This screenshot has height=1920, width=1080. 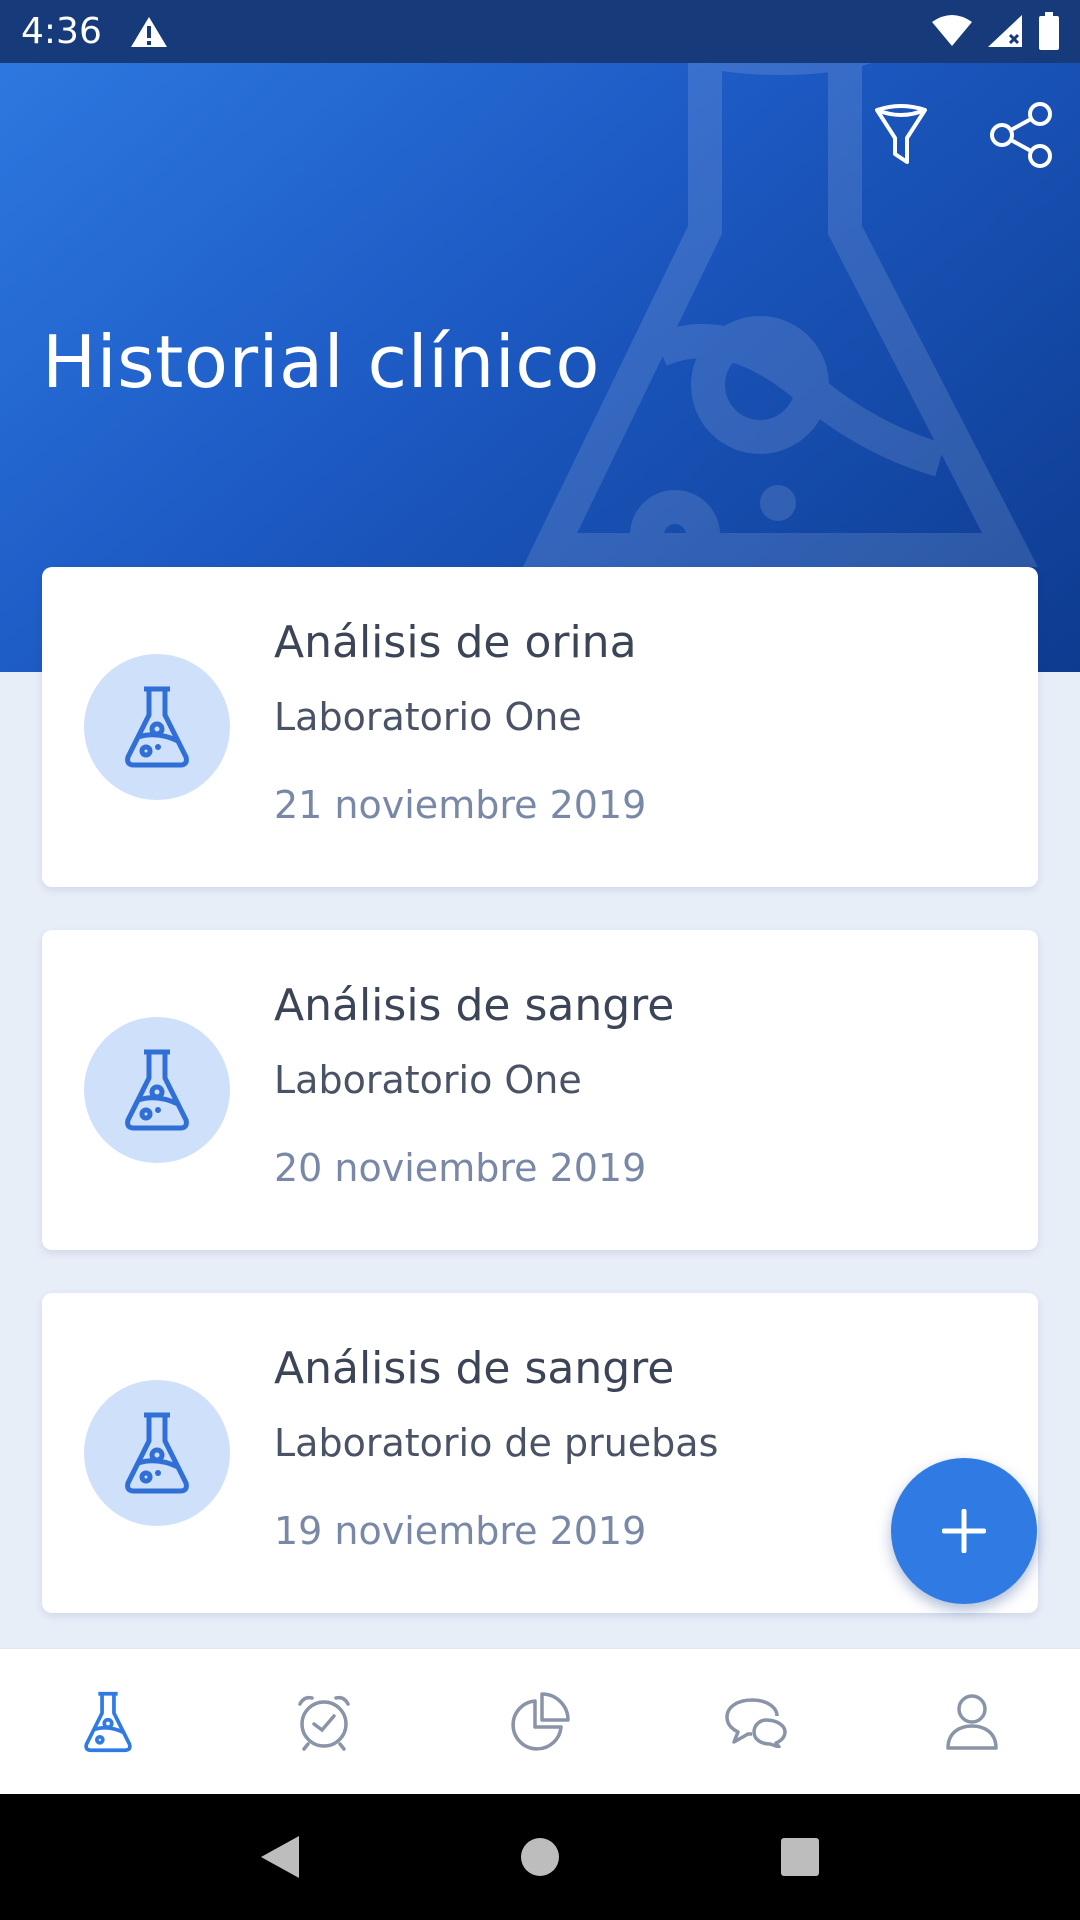 I want to click on recents-button, so click(x=800, y=1857).